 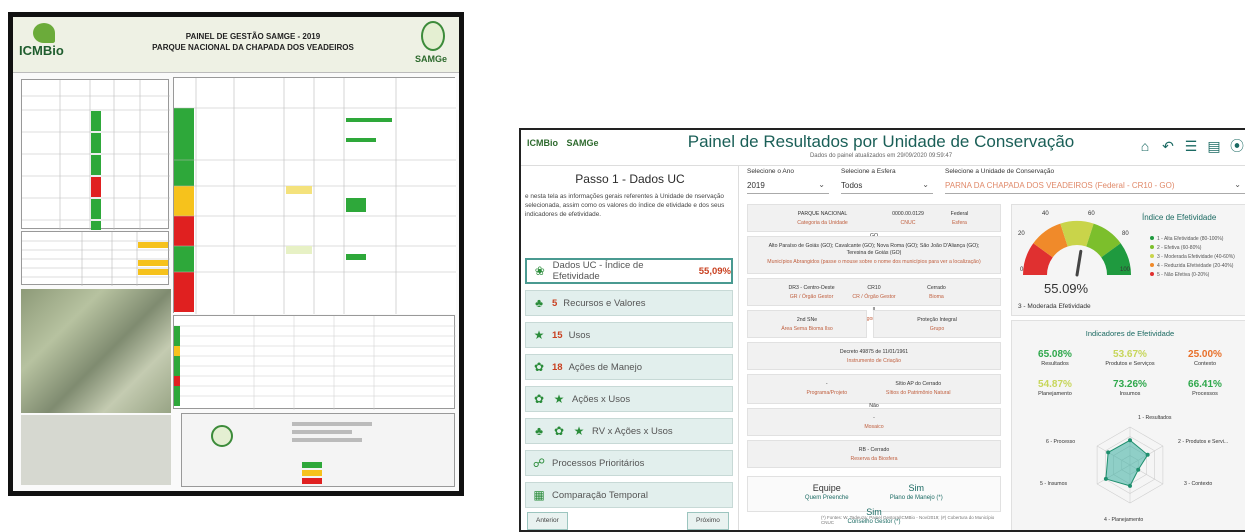 I want to click on nav-acoes-usos: ✿ ★ Ações x Usos, so click(x=629, y=399).